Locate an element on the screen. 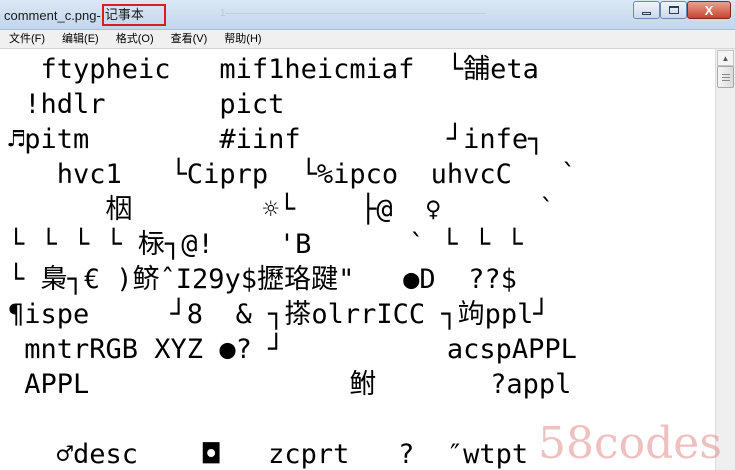 Image resolution: width=735 pixels, height=470 pixels. title-filename: comment_c.png is located at coordinates (50, 15).